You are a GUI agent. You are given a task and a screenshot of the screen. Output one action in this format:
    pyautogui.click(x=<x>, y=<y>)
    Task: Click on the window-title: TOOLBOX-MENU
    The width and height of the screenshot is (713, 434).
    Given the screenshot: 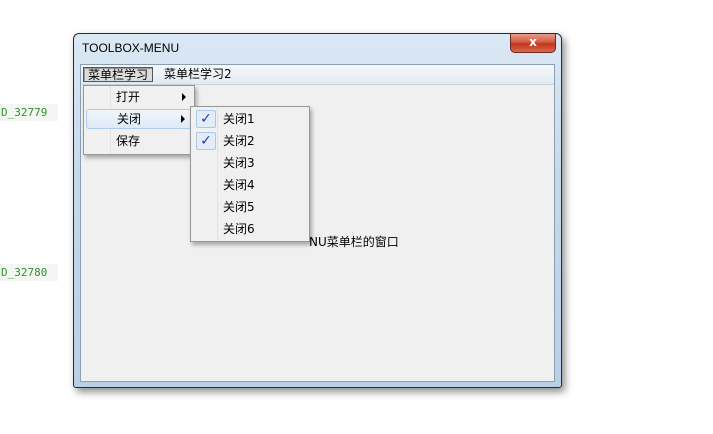 What is the action you would take?
    pyautogui.click(x=131, y=48)
    